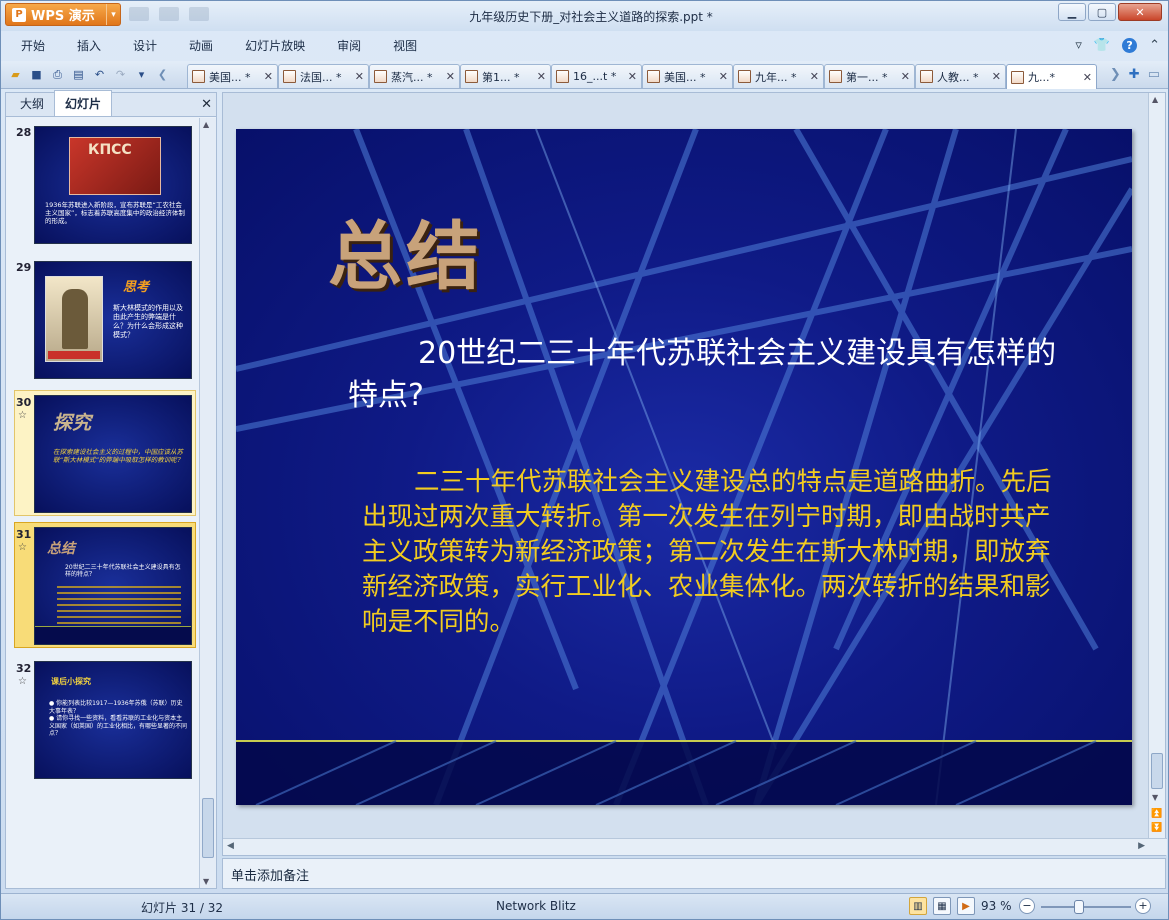 Image resolution: width=1169 pixels, height=920 pixels. What do you see at coordinates (99, 74) in the screenshot?
I see `undo-icon: ↶` at bounding box center [99, 74].